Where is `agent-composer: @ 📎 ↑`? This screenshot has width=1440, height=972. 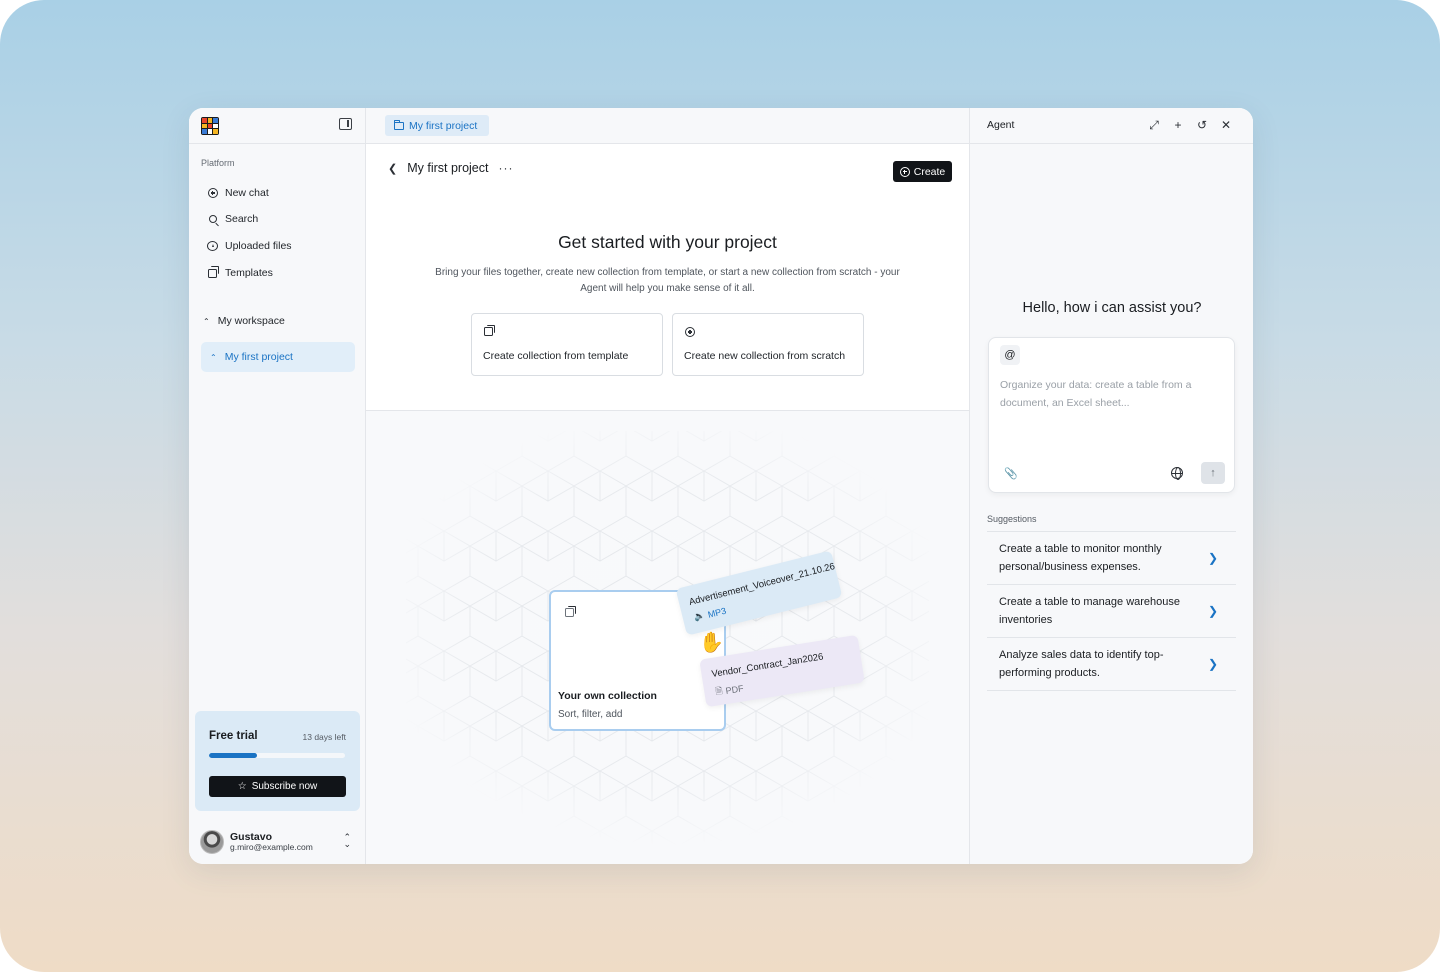
agent-composer: @ 📎 ↑ is located at coordinates (1111, 415).